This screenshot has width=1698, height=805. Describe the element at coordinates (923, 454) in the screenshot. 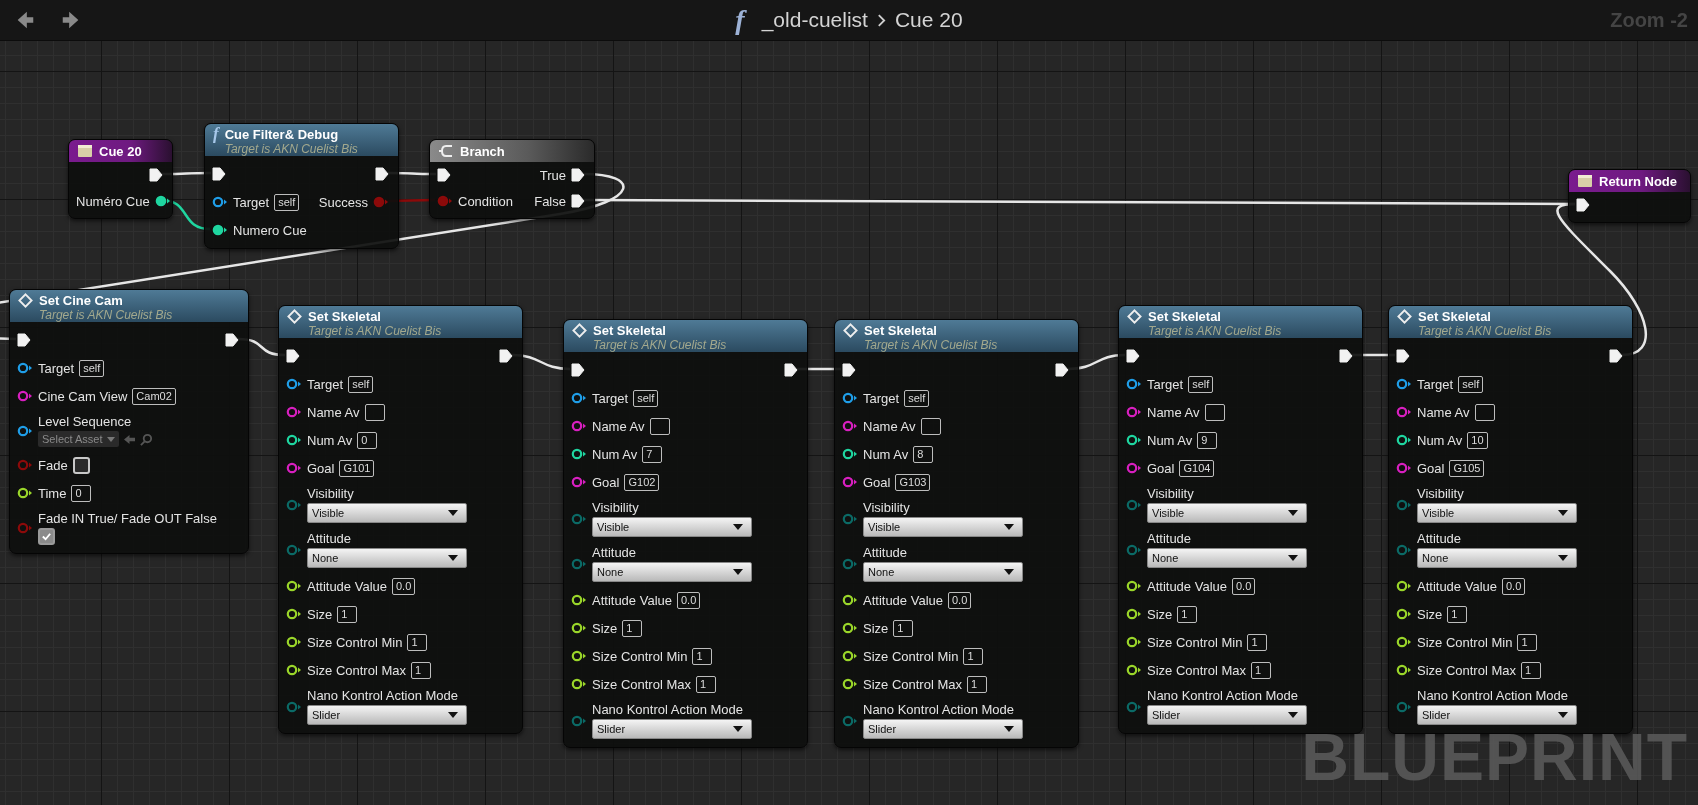

I see `value-field: 8` at that location.